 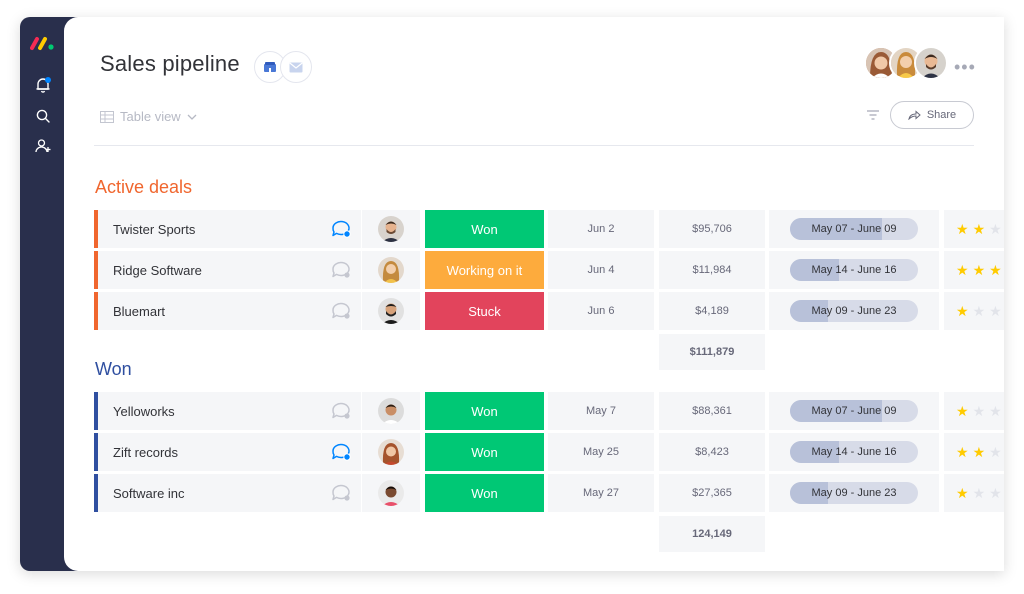 What do you see at coordinates (139, 311) in the screenshot?
I see `item-name: Bluemart` at bounding box center [139, 311].